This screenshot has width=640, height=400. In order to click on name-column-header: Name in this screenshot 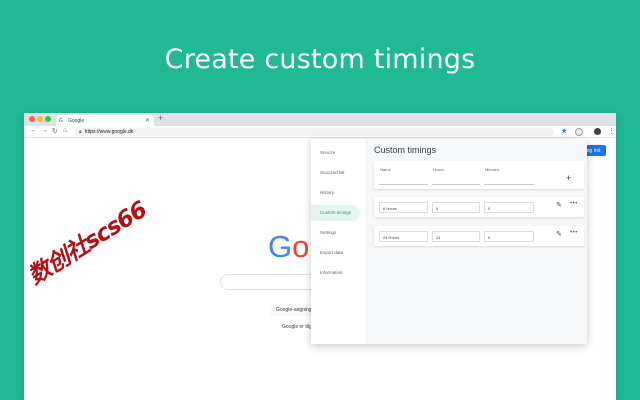, I will do `click(385, 169)`.